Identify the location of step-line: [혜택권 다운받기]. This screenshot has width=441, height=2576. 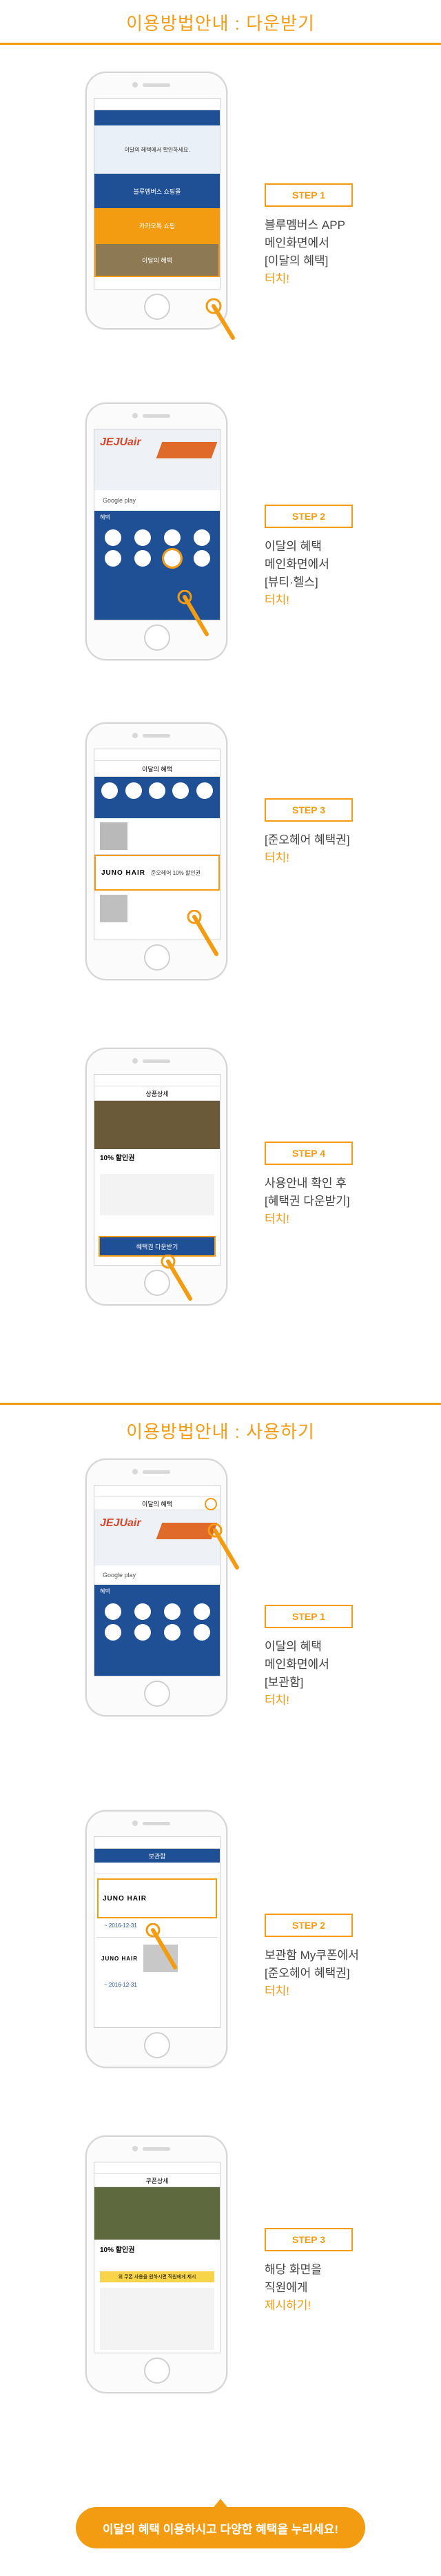
(307, 1201).